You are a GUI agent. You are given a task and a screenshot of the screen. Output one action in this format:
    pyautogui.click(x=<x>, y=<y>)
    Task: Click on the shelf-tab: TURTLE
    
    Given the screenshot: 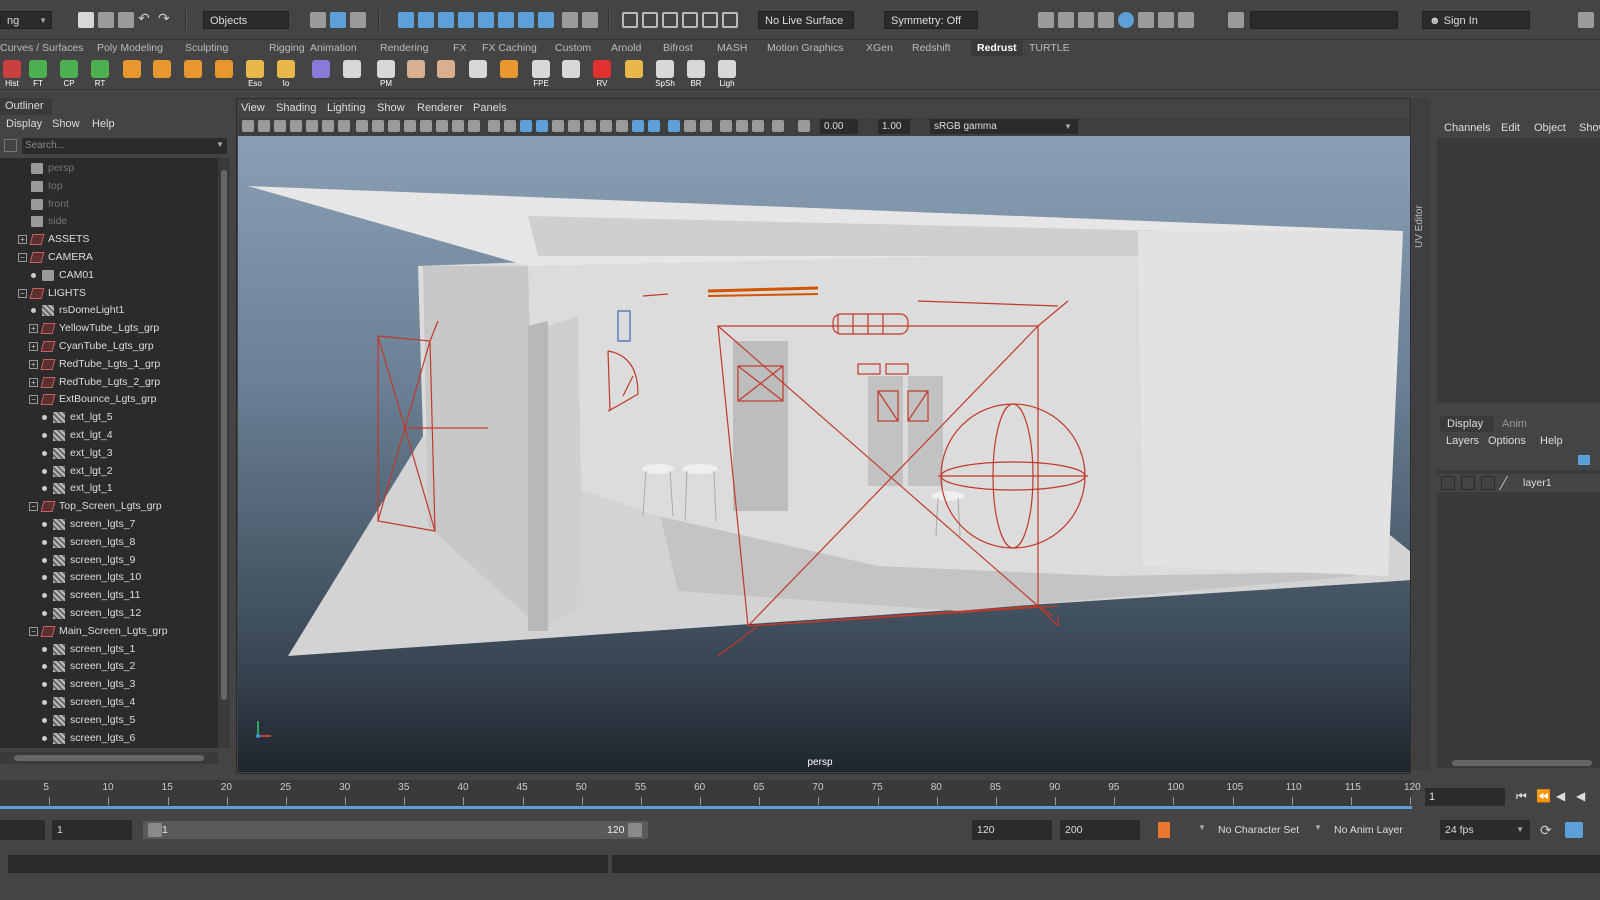 What is the action you would take?
    pyautogui.click(x=1049, y=48)
    